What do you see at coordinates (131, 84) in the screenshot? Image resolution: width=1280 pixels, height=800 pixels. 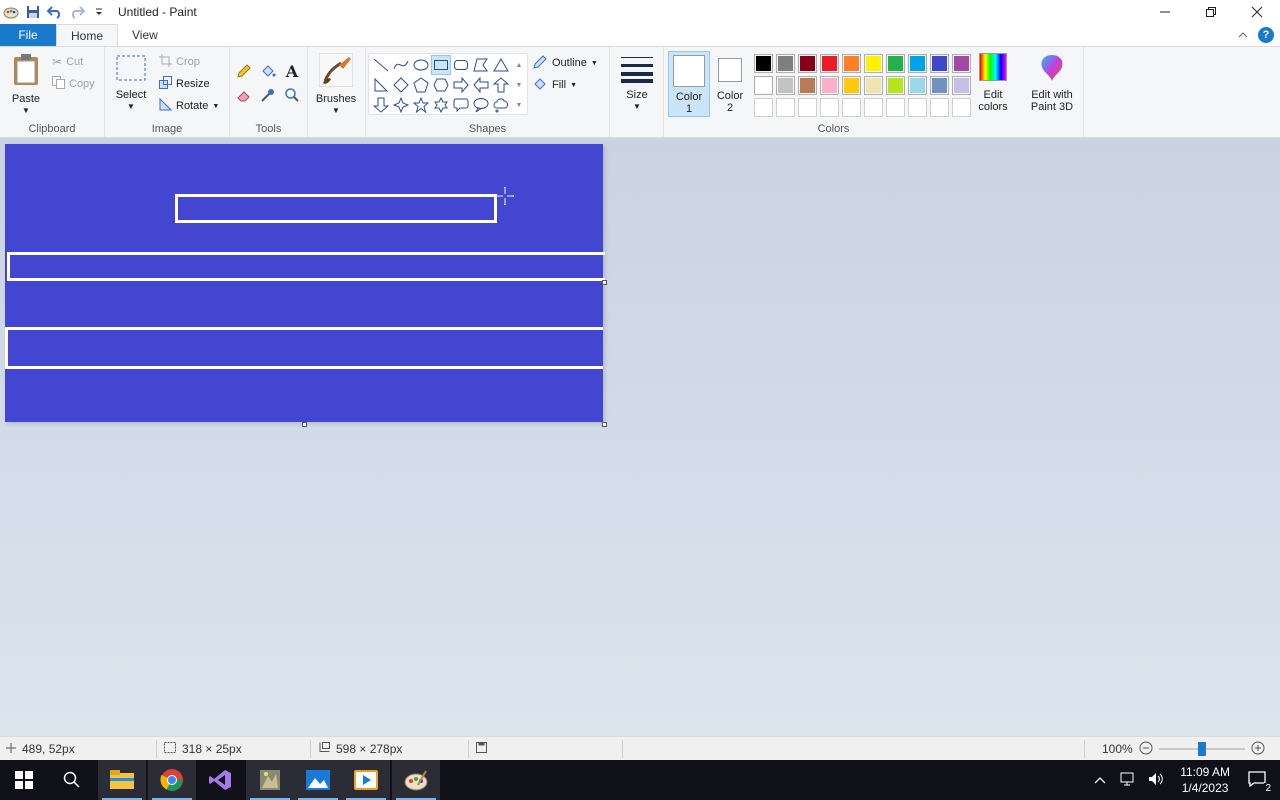 I see `select-button: Select ▼` at bounding box center [131, 84].